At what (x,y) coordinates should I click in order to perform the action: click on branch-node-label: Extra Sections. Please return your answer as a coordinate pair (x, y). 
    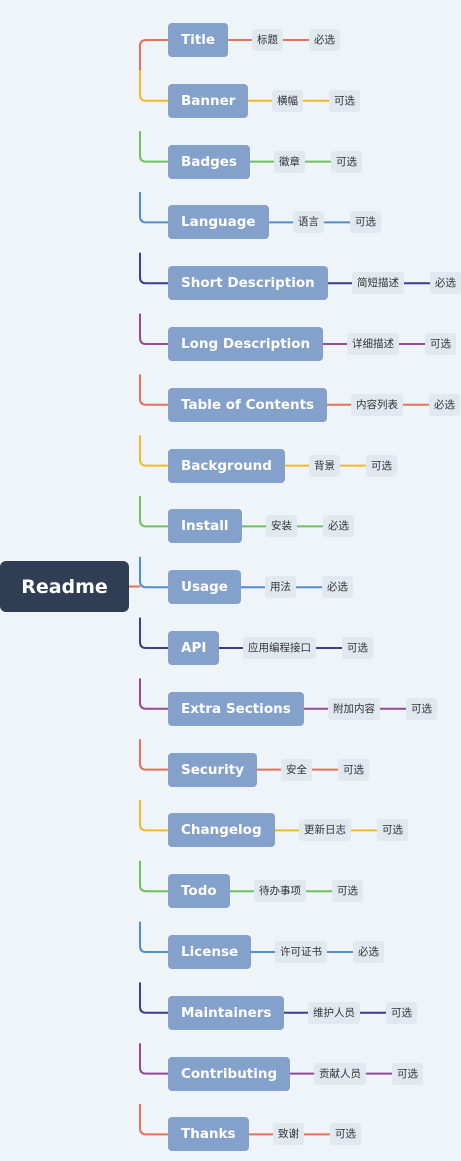
    Looking at the image, I should click on (236, 708).